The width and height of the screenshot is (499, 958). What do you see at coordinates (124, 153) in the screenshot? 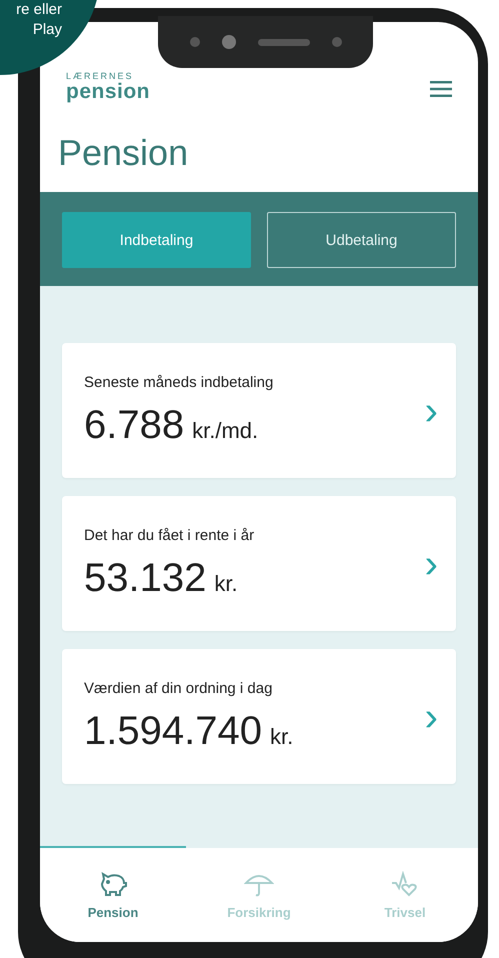
I see `page-title: Pension` at bounding box center [124, 153].